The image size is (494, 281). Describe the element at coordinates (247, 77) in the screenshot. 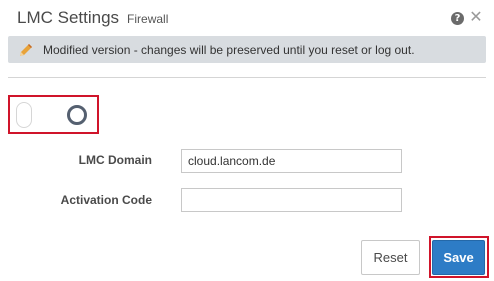

I see `divider` at that location.